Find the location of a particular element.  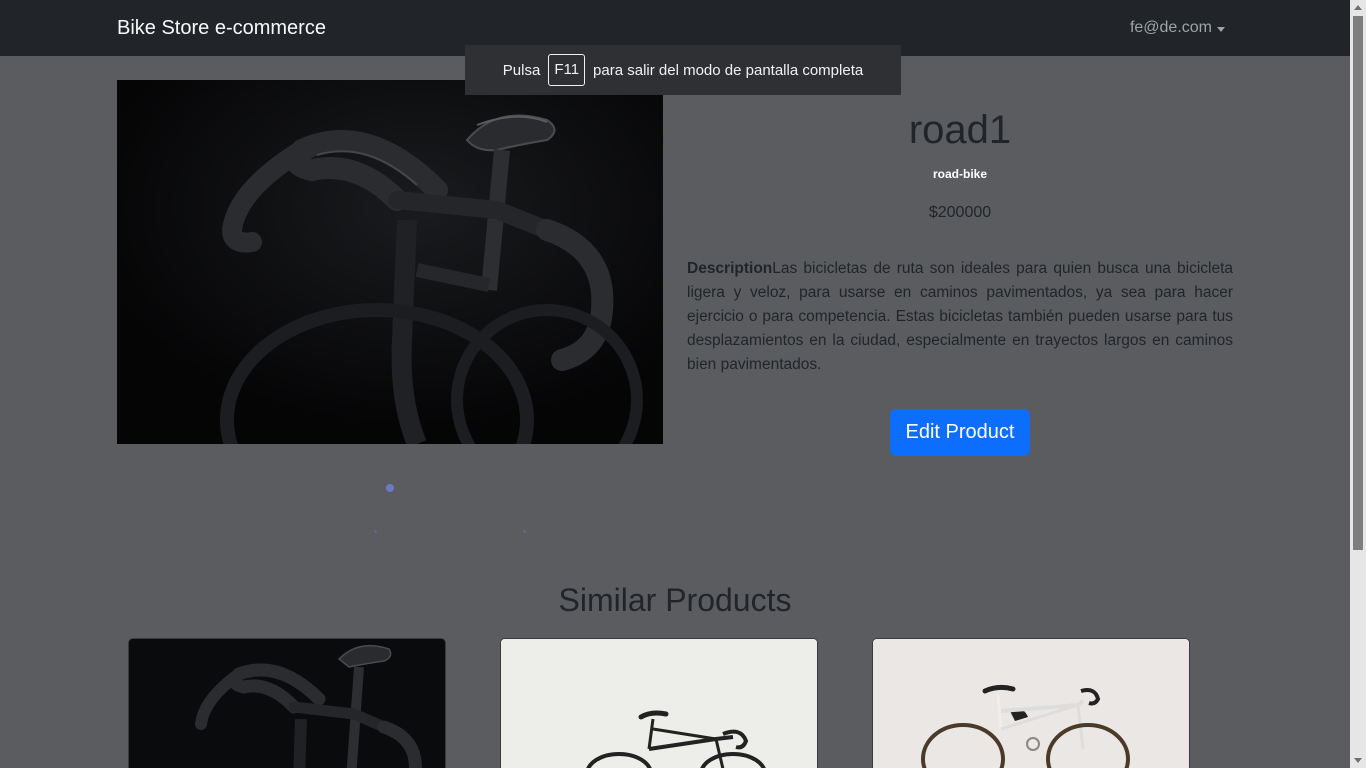

similar-products-title: Similar Products is located at coordinates (675, 600).